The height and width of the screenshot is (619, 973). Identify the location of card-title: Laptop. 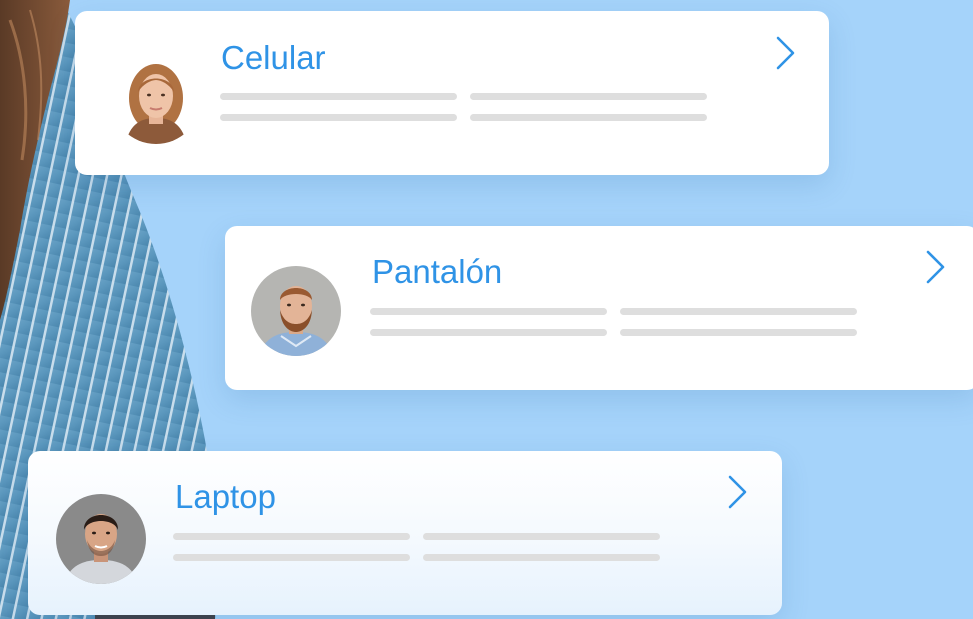
(225, 496).